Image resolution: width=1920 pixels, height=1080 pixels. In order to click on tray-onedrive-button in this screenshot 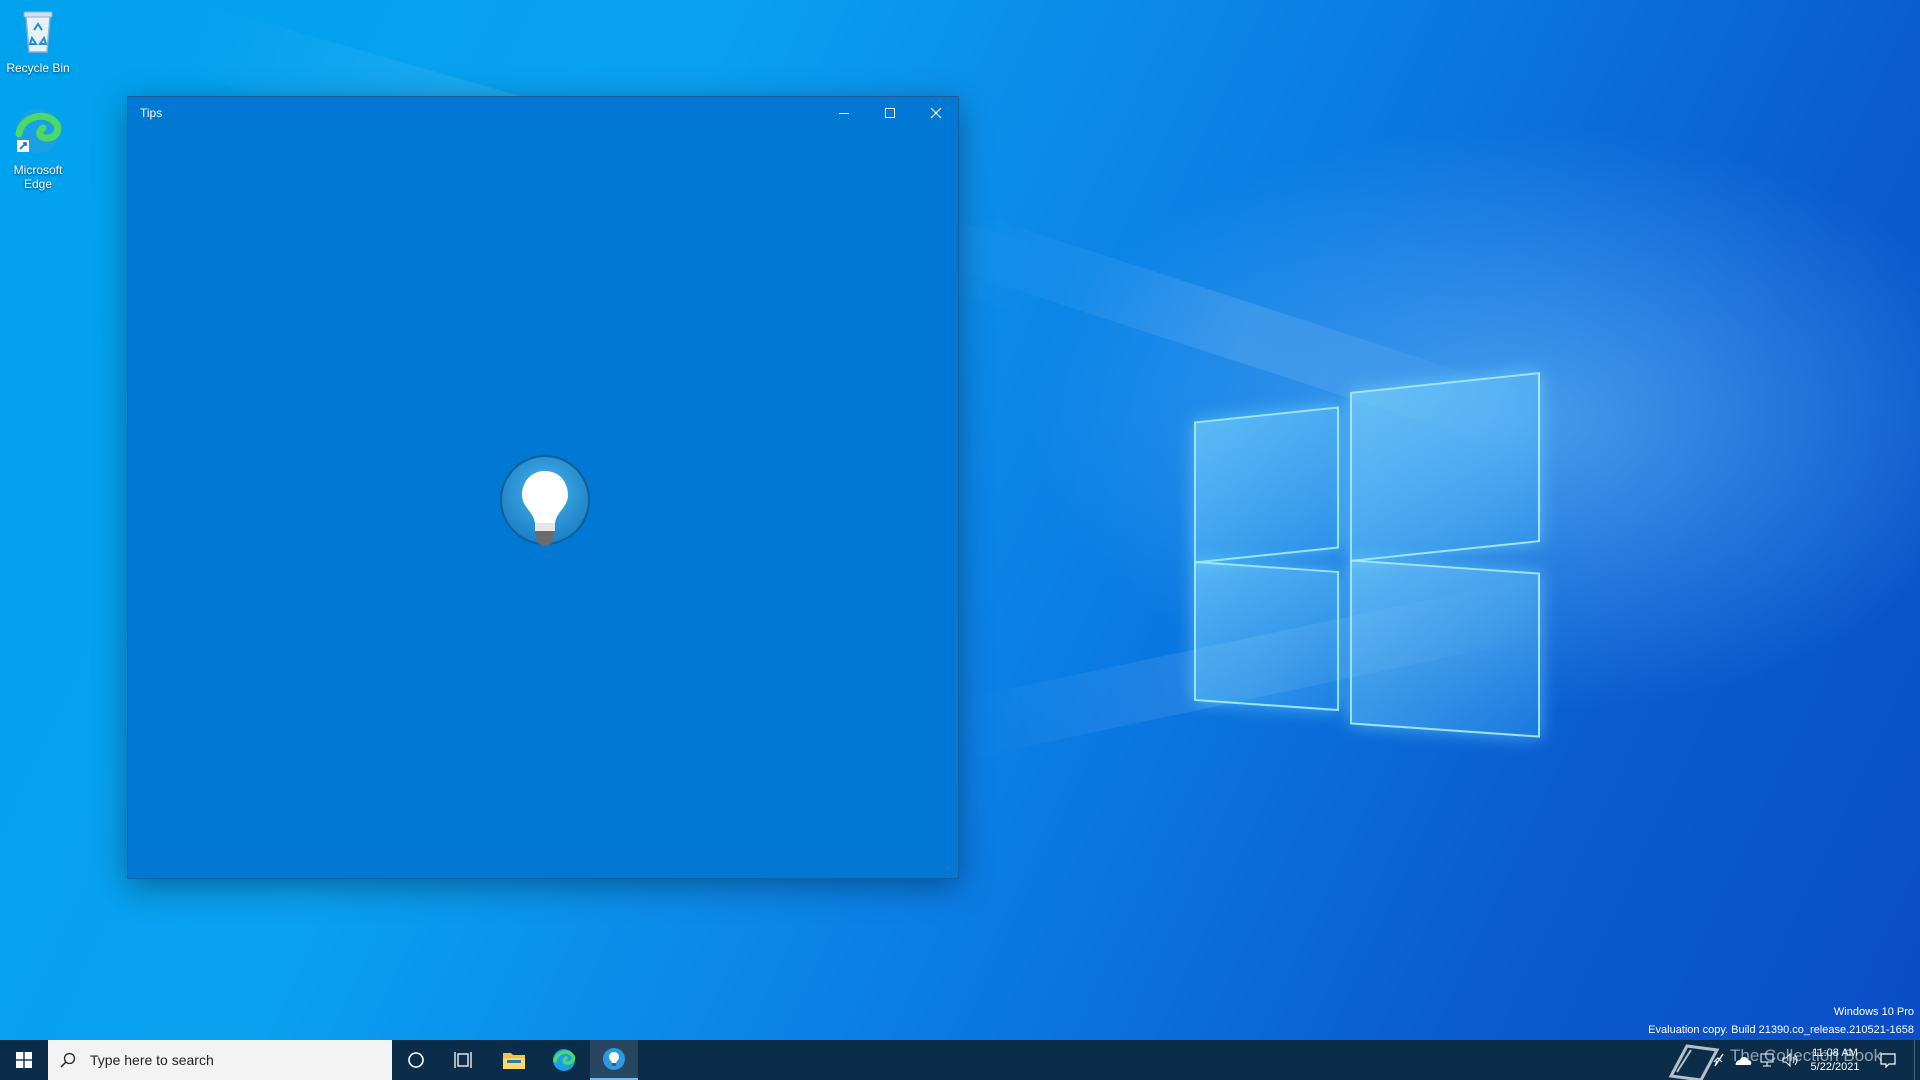, I will do `click(1743, 1060)`.